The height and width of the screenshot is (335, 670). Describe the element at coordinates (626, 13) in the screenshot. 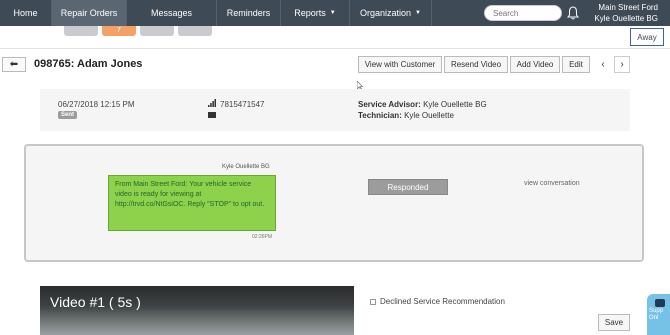

I see `store-user-block: Main Street Ford Kyle Ouellette BG` at that location.